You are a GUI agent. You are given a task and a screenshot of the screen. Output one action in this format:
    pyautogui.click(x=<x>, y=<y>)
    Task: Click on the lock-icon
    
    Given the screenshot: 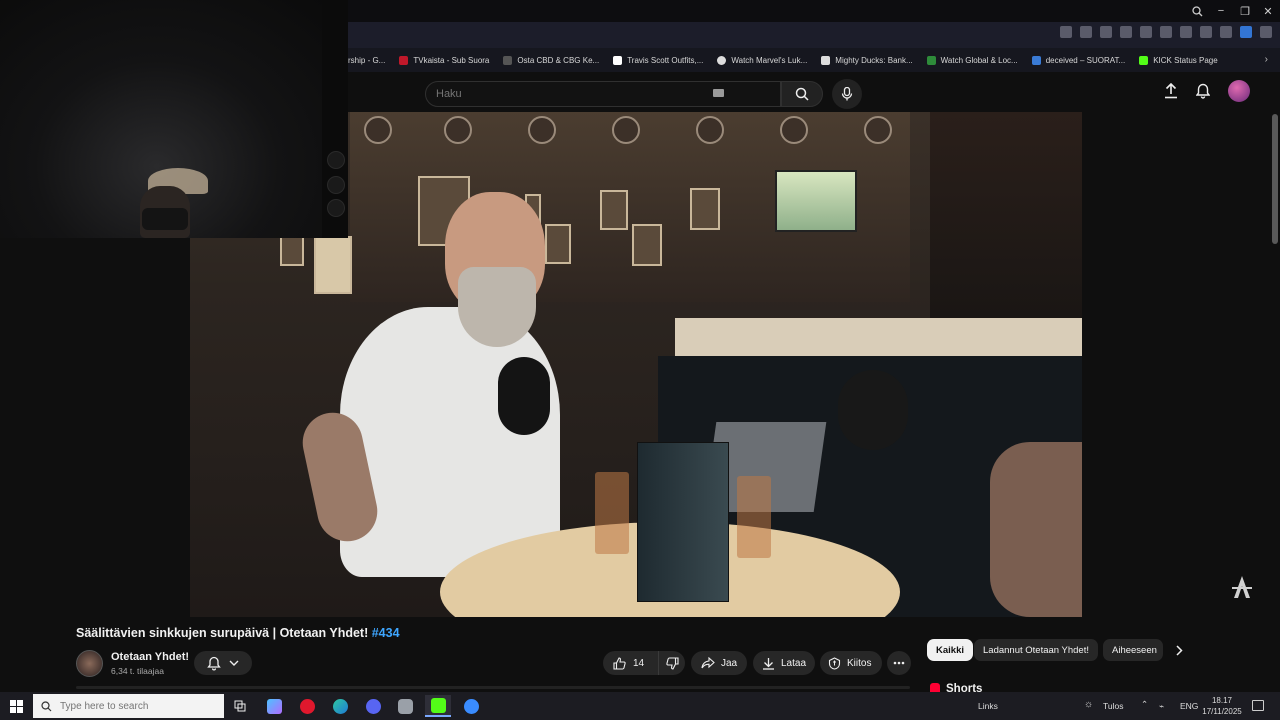 What is the action you would take?
    pyautogui.click(x=1226, y=32)
    